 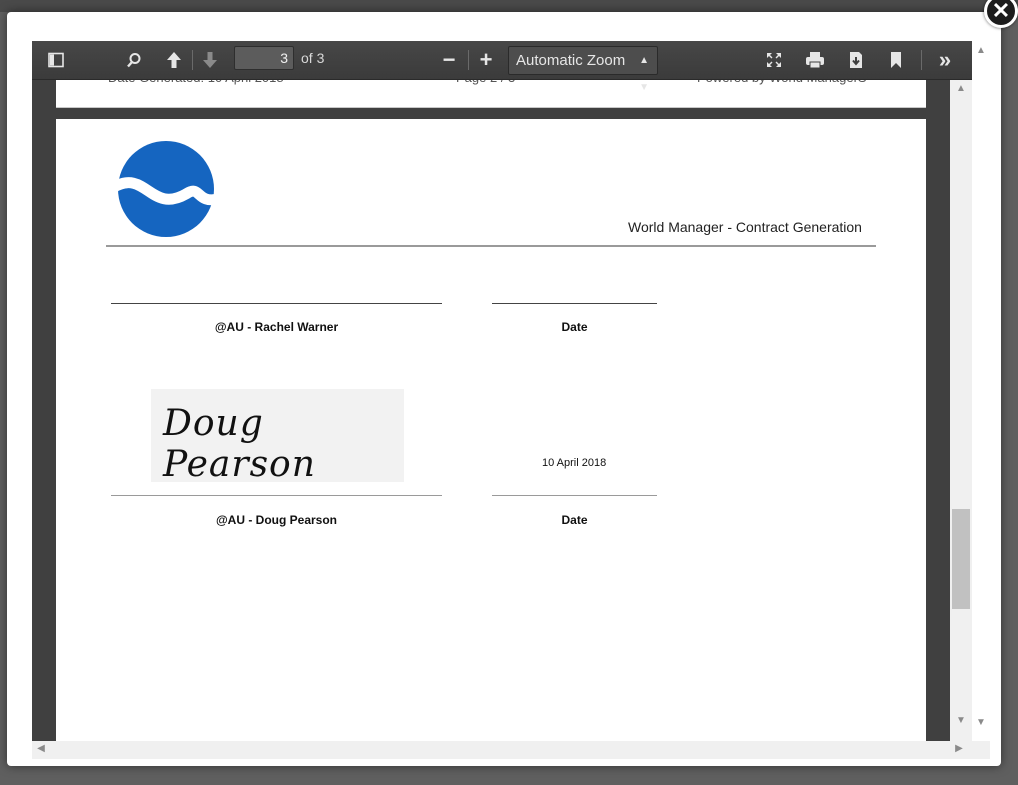 I want to click on signed-date: 10 April 2018, so click(x=574, y=463).